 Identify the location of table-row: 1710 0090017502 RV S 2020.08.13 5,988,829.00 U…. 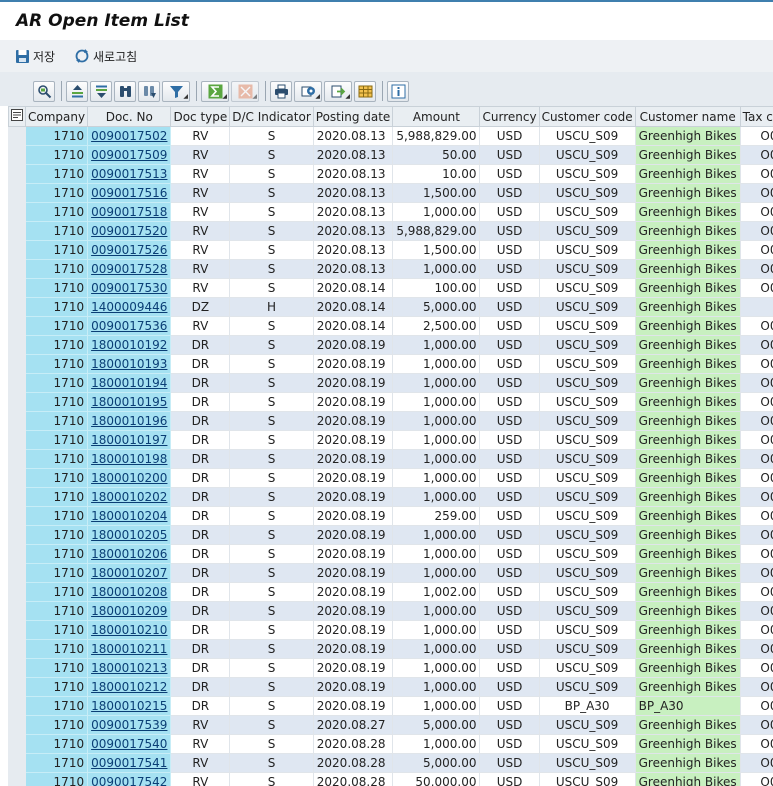
(390, 136).